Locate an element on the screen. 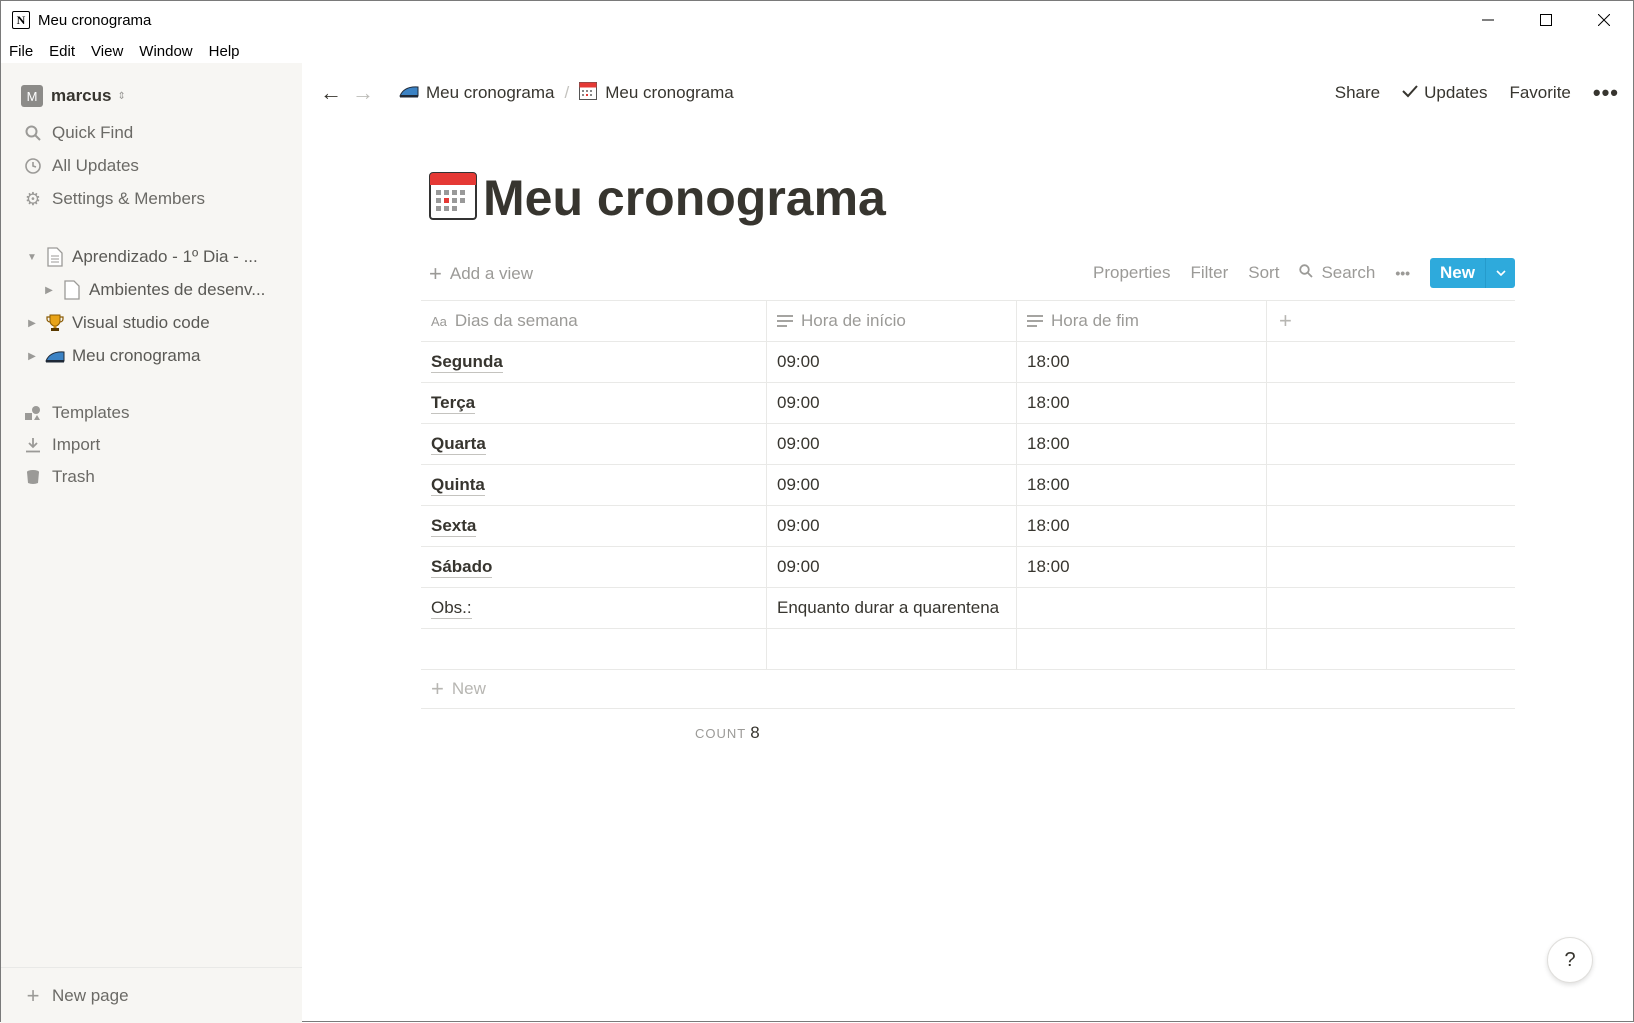  table-cell-title: Obs.: is located at coordinates (594, 608).